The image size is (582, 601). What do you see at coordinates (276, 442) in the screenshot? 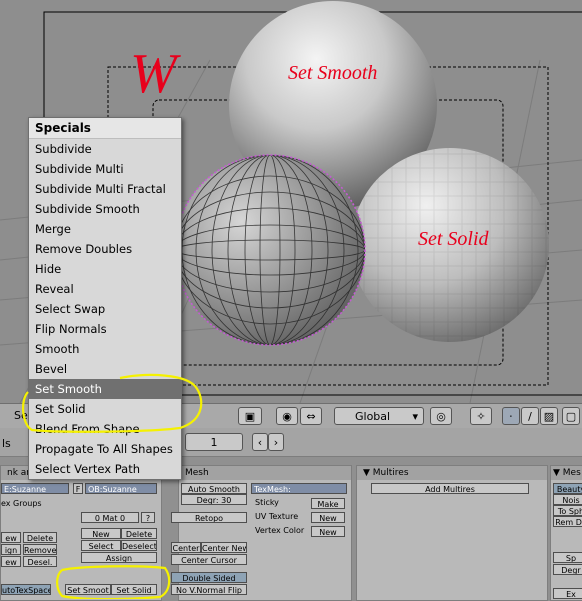
I see `next-frame-button: ›` at bounding box center [276, 442].